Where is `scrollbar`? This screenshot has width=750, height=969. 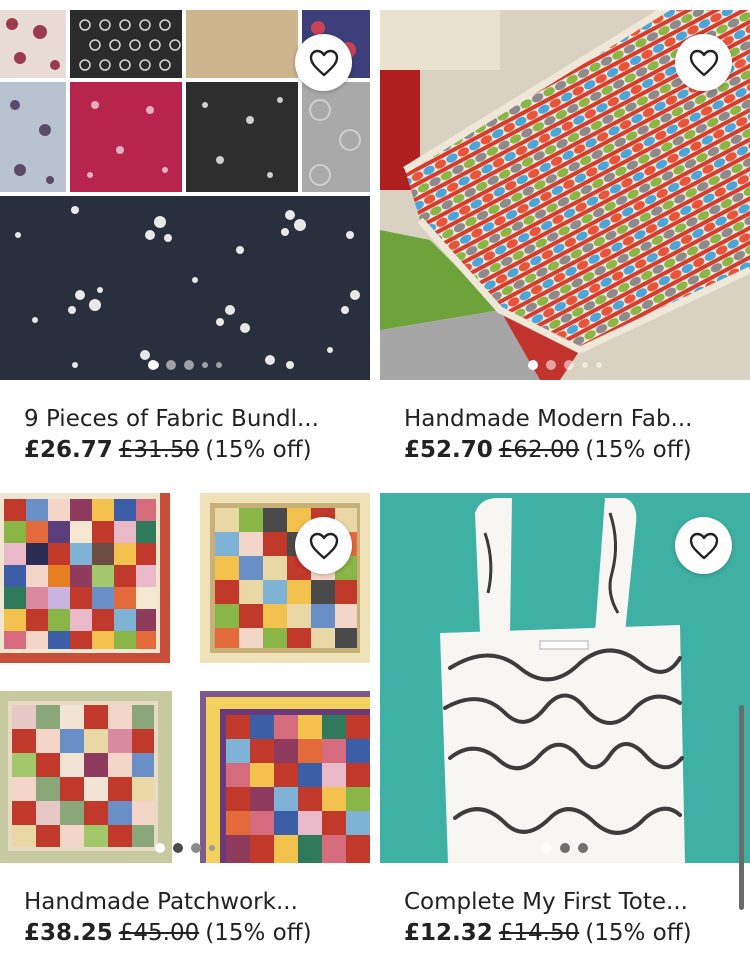
scrollbar is located at coordinates (741, 807).